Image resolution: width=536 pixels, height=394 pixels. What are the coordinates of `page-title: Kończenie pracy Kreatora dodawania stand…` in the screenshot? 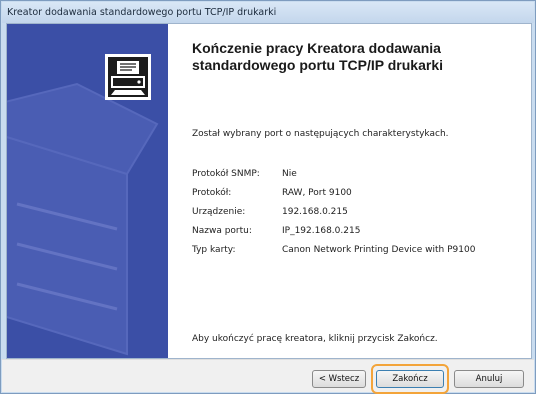 It's located at (318, 56).